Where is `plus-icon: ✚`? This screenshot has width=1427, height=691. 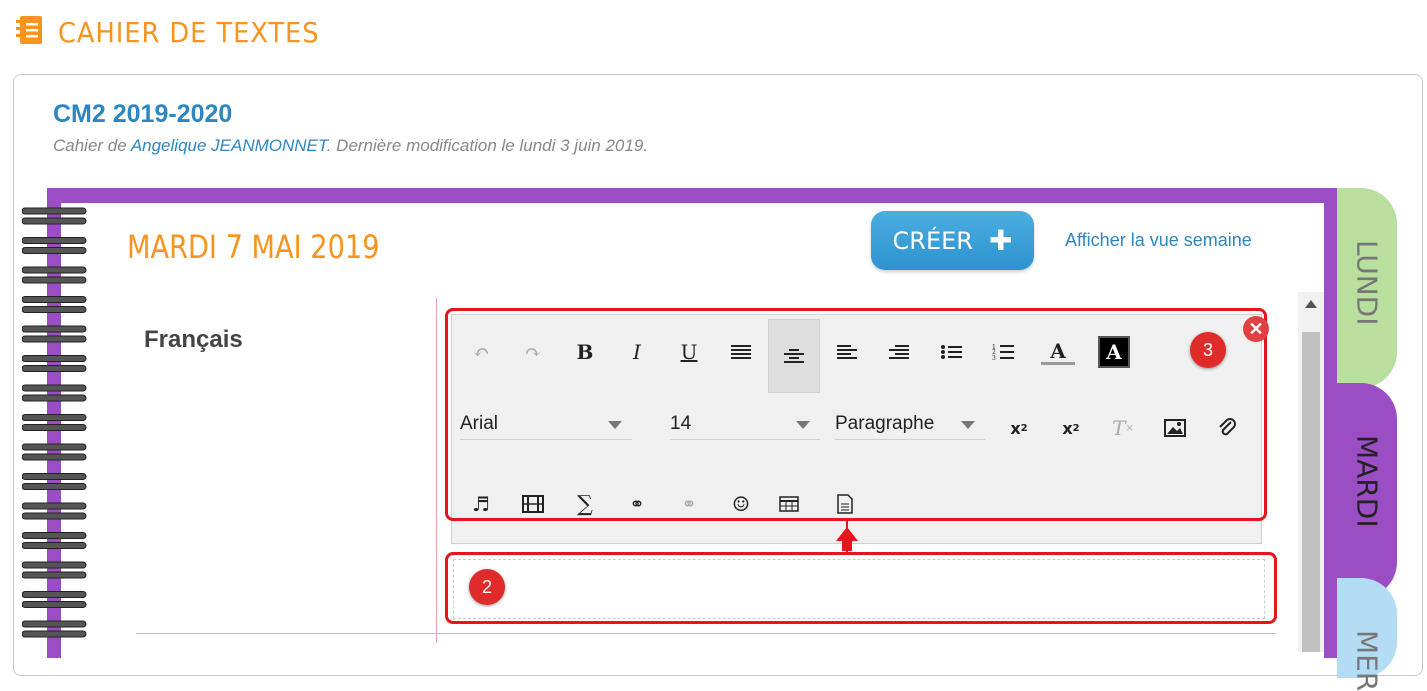 plus-icon: ✚ is located at coordinates (1000, 240).